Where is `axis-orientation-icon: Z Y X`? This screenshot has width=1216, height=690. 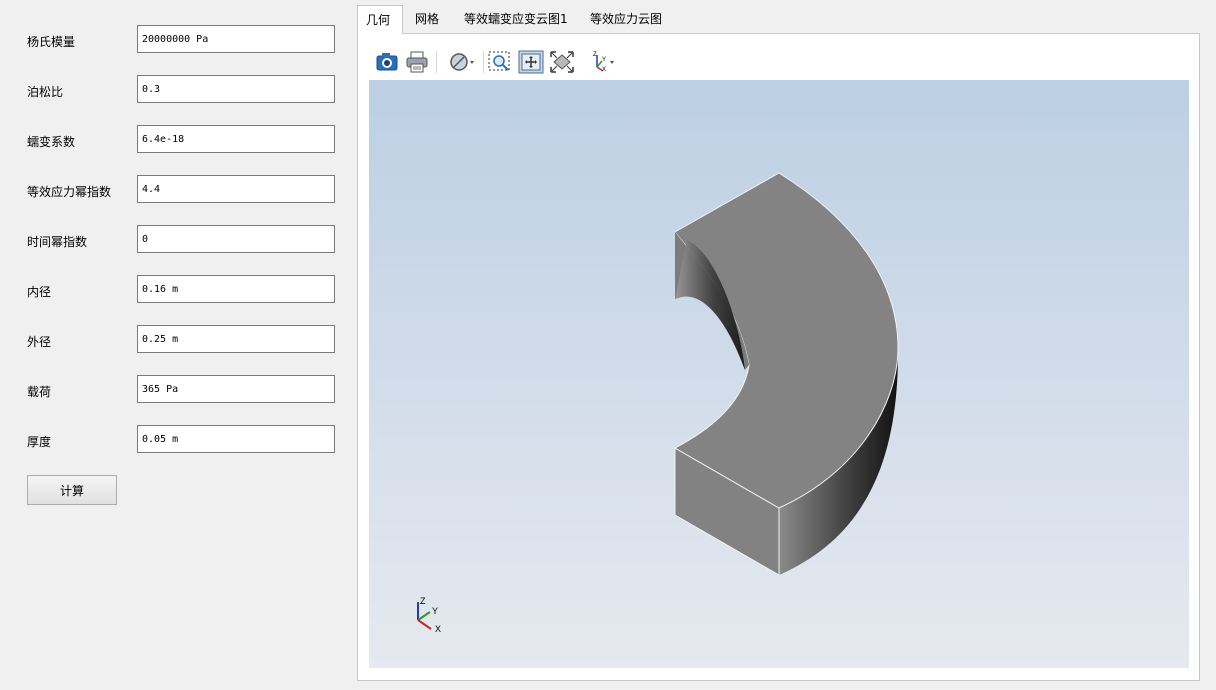 axis-orientation-icon: Z Y X is located at coordinates (603, 62).